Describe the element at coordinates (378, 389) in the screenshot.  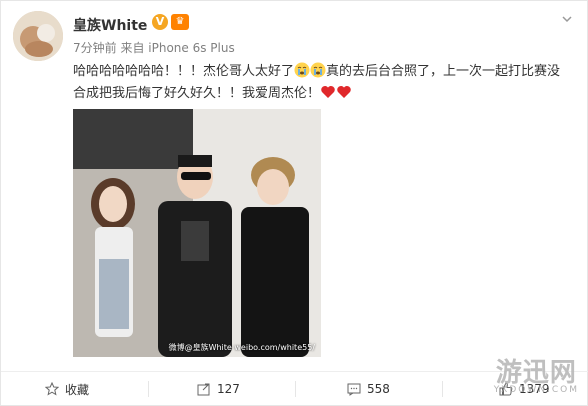
I see `comment-count: 558` at that location.